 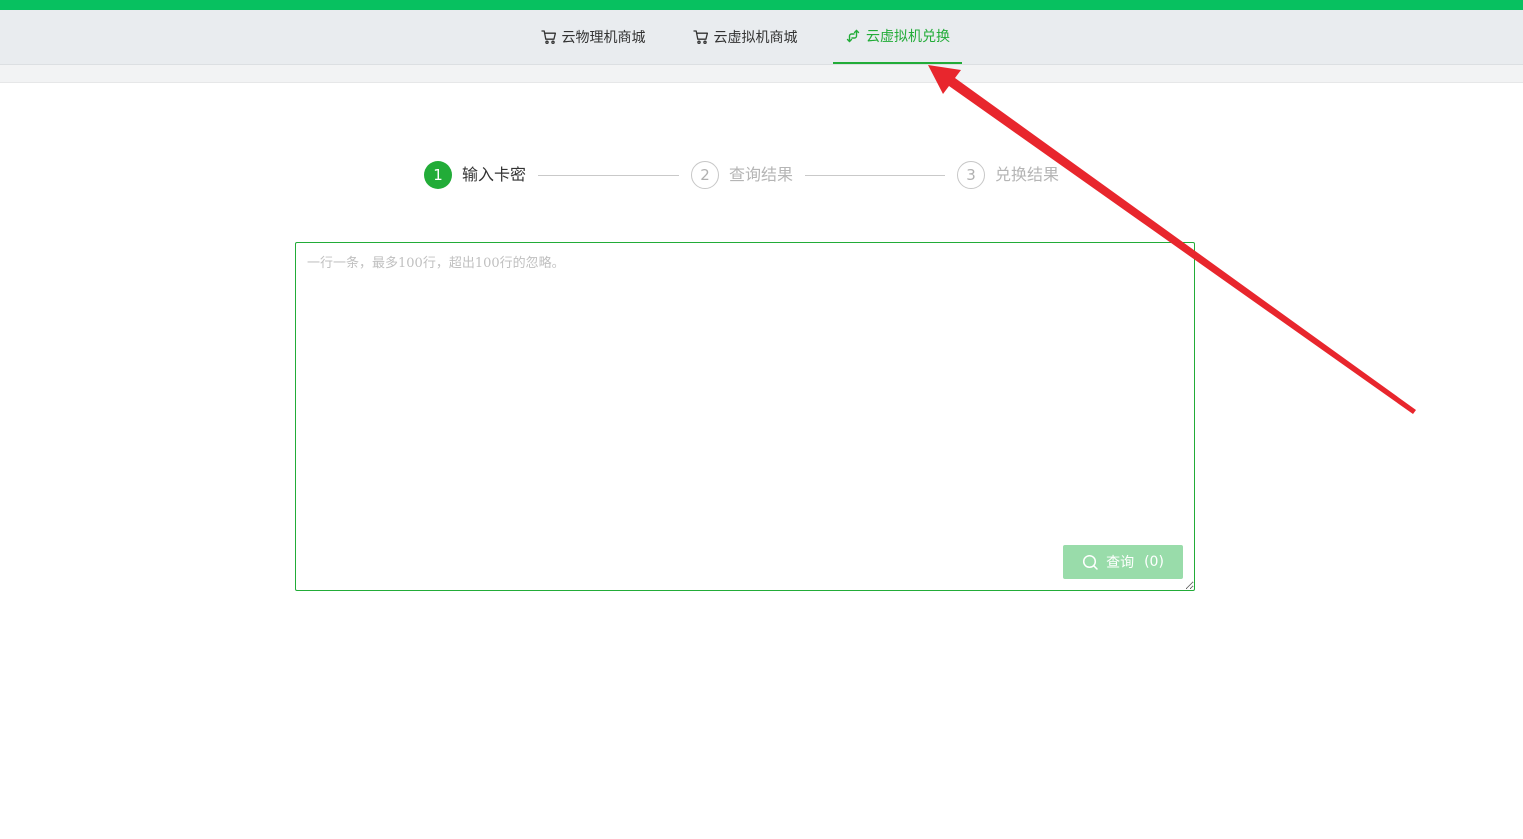 I want to click on progress-steps: 1 输入卡密 2 查询结果 3 兑换结果, so click(x=761, y=176).